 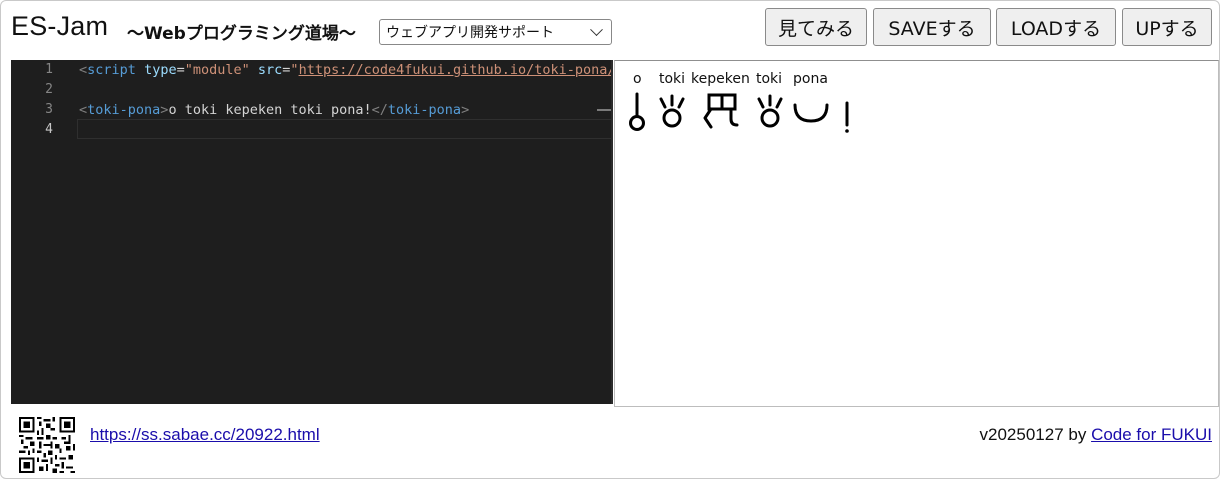 I want to click on line-number-active: 4, so click(x=49, y=129).